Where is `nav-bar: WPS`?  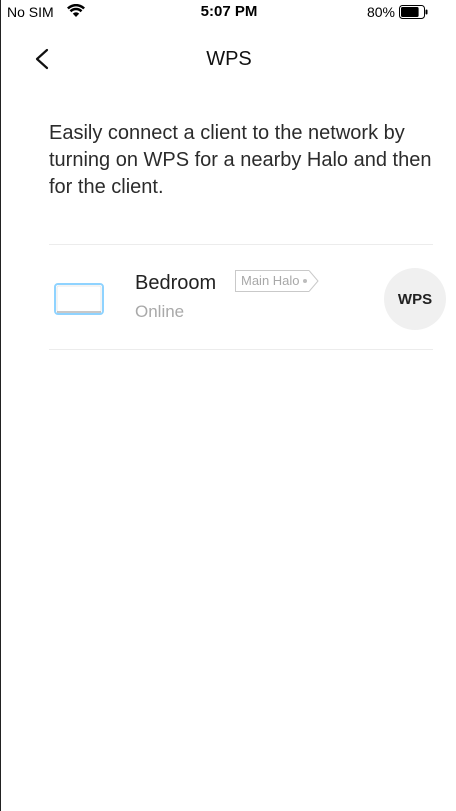
nav-bar: WPS is located at coordinates (228, 59).